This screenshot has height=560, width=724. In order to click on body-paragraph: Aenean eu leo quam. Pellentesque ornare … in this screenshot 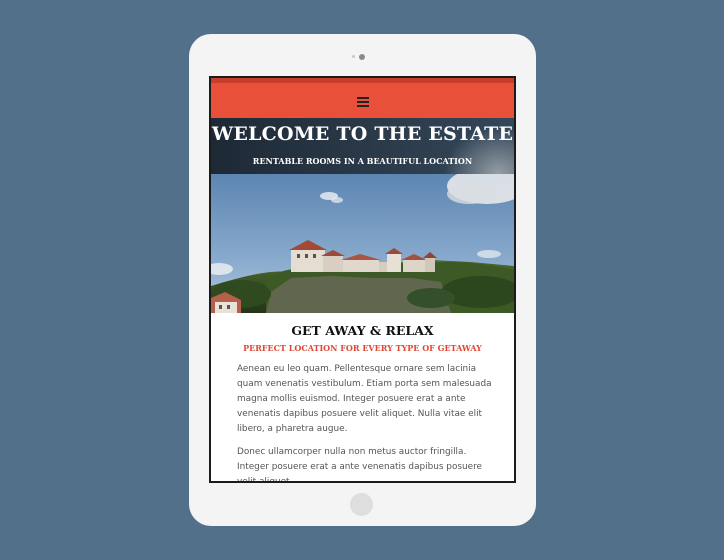, I will do `click(364, 399)`.